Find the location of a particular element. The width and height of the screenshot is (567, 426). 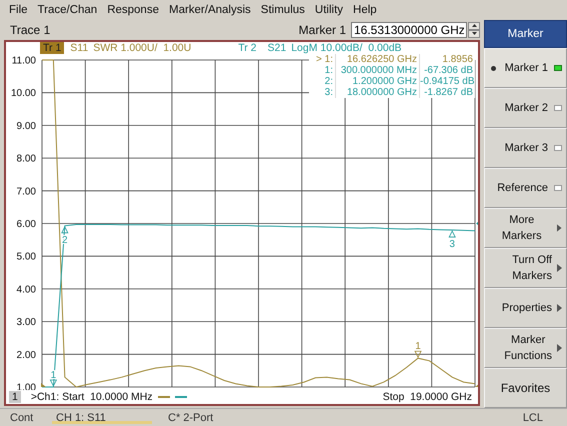

marker-stimulus: 18.000000 GHz is located at coordinates (377, 92).